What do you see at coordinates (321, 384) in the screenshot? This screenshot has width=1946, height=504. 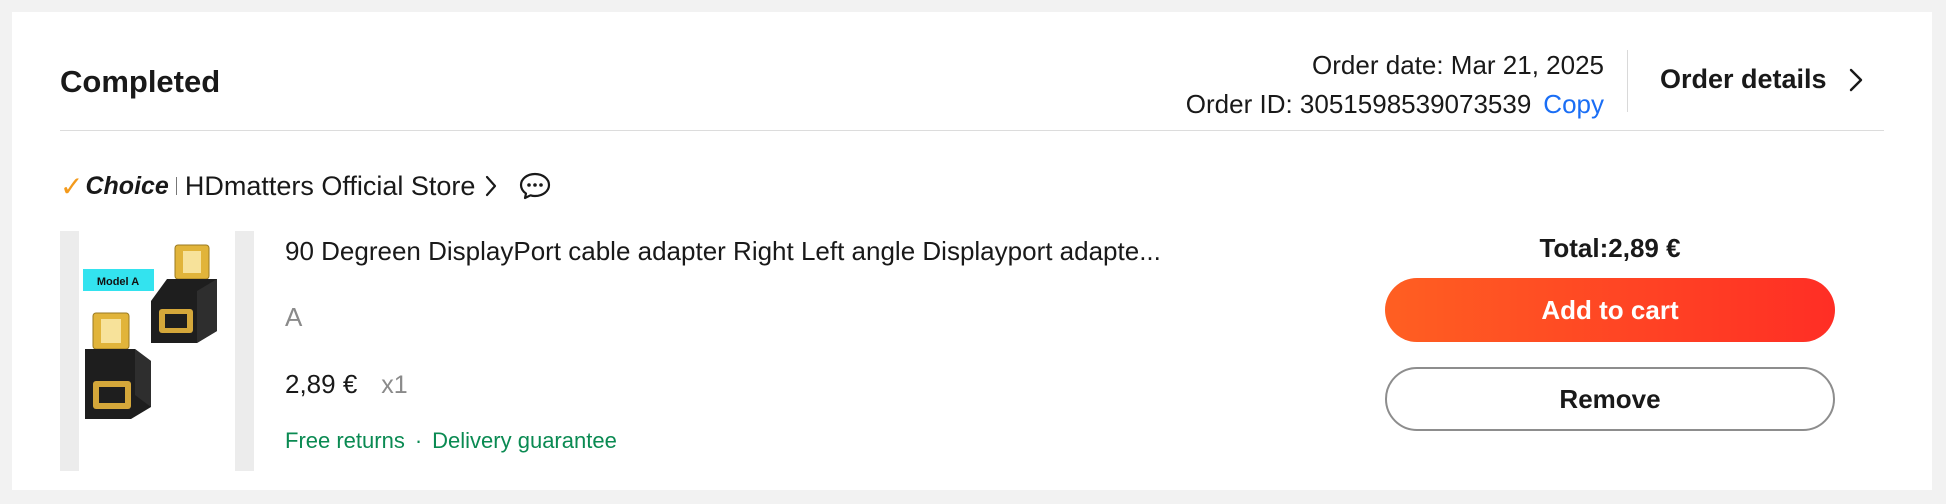 I see `product-price: 2,89 €` at bounding box center [321, 384].